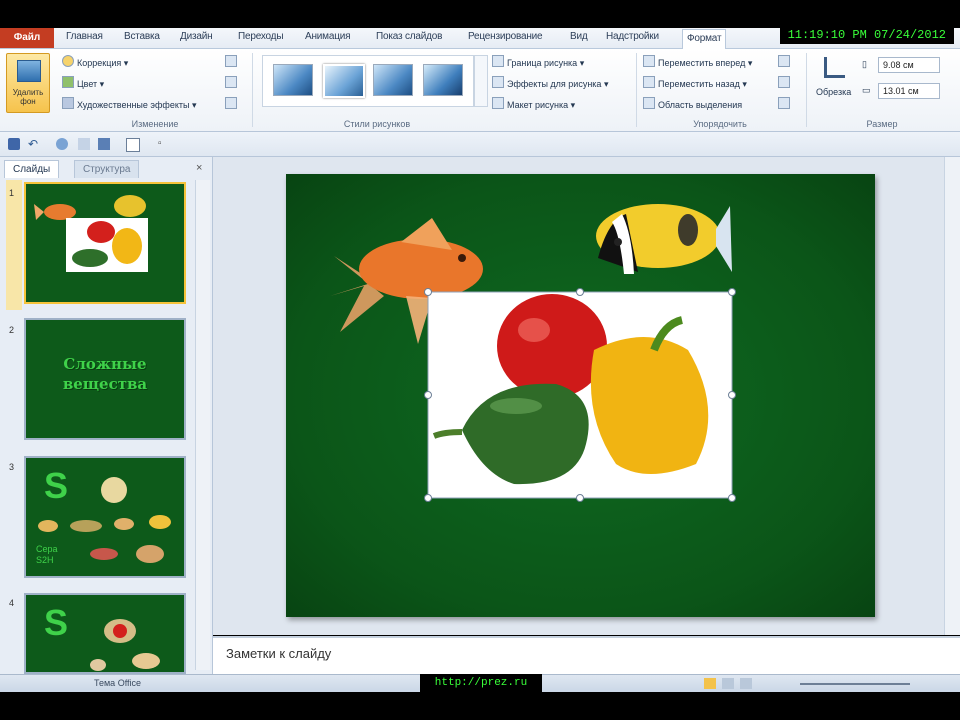 Image resolution: width=960 pixels, height=720 pixels. I want to click on slide-number: 3, so click(12, 467).